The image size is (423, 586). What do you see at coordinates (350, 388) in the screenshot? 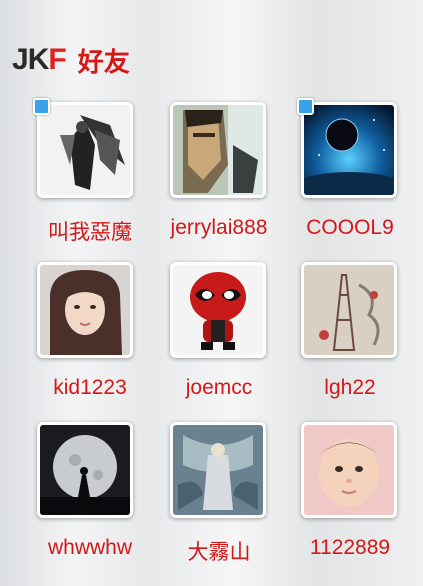
I see `friend-name-6: lgh22` at bounding box center [350, 388].